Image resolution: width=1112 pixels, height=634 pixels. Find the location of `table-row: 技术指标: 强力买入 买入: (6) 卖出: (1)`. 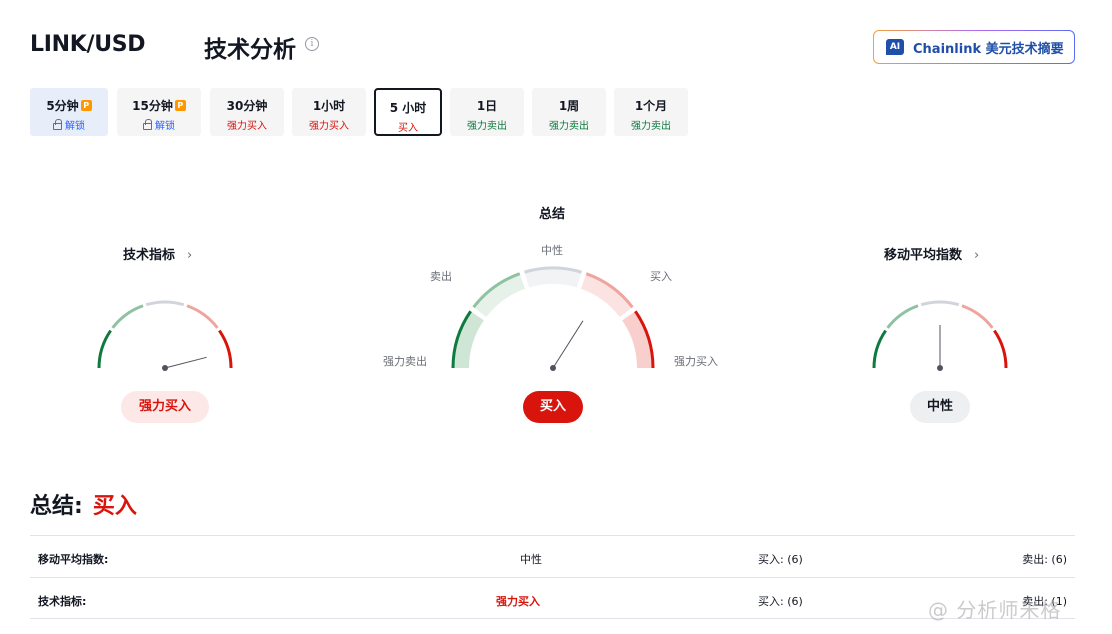

table-row: 技术指标: 强力买入 买入: (6) 卖出: (1) is located at coordinates (552, 598).